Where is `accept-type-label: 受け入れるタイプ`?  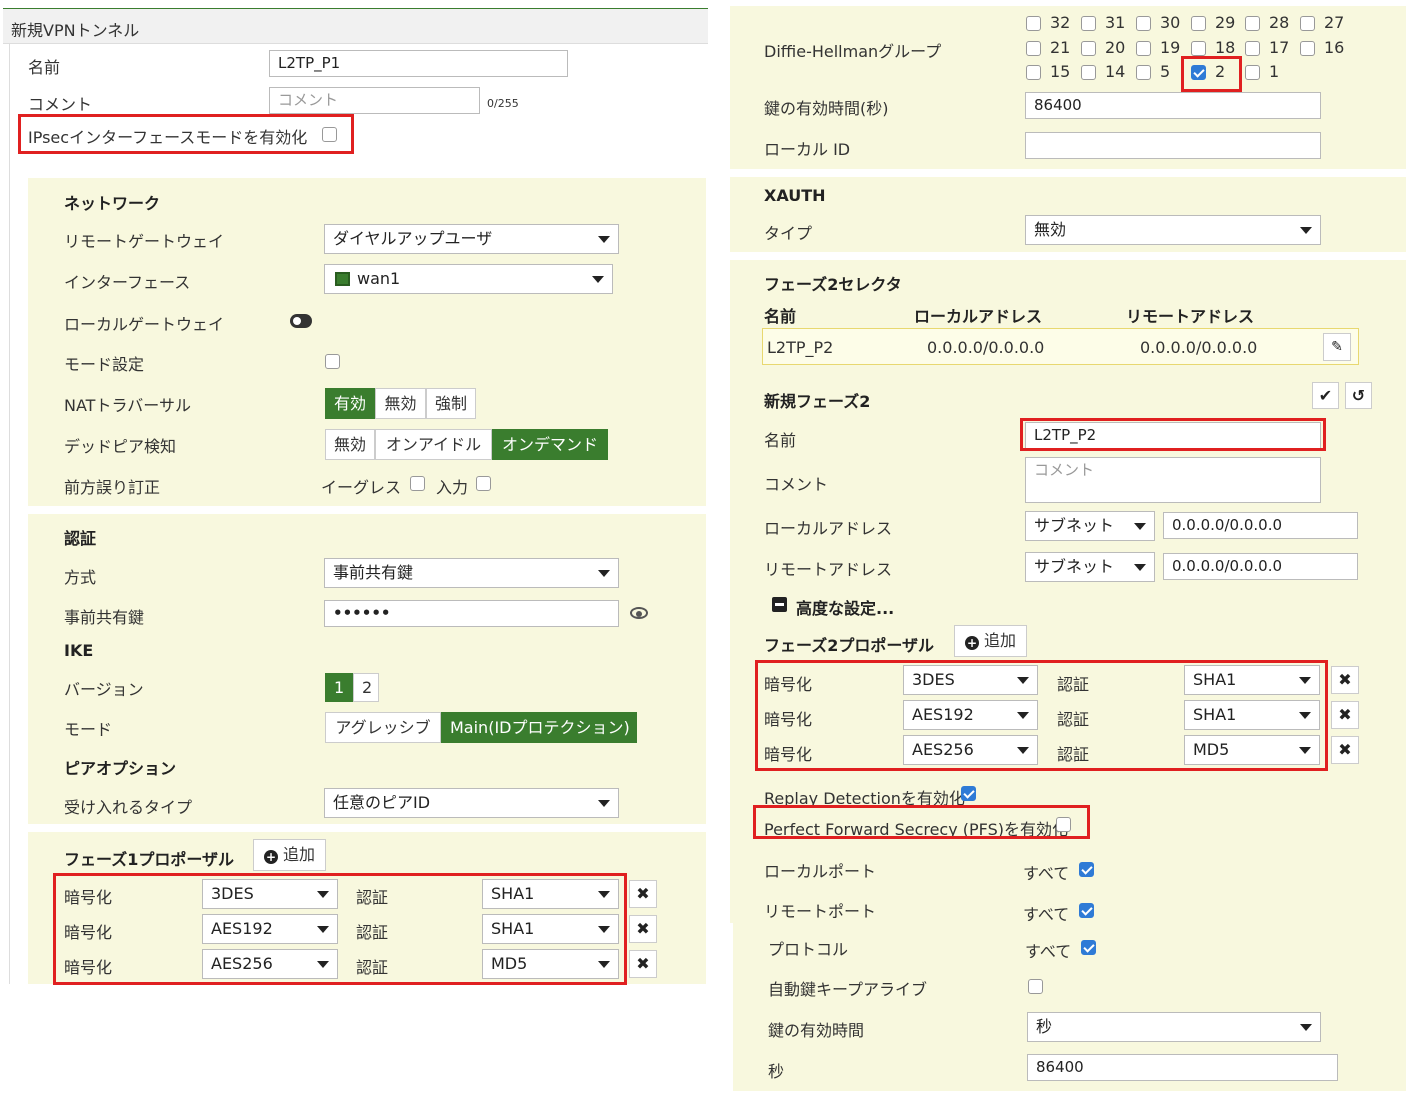 accept-type-label: 受け入れるタイプ is located at coordinates (128, 807).